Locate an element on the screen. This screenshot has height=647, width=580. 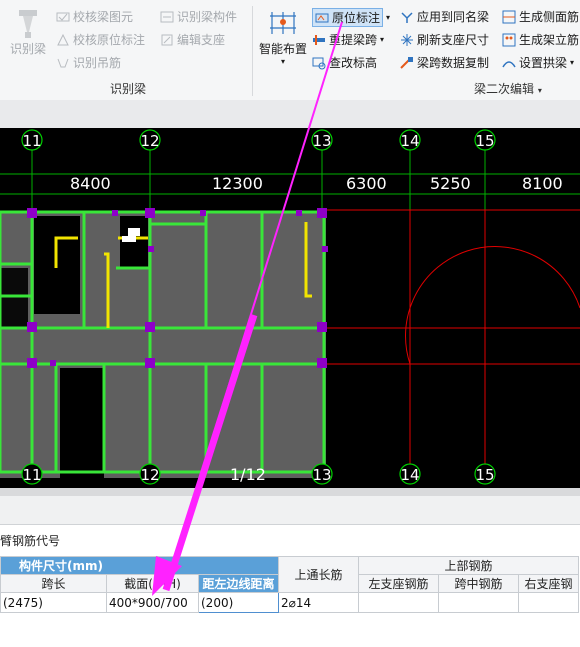
header-section: 截面(B*H) is located at coordinates (152, 583).